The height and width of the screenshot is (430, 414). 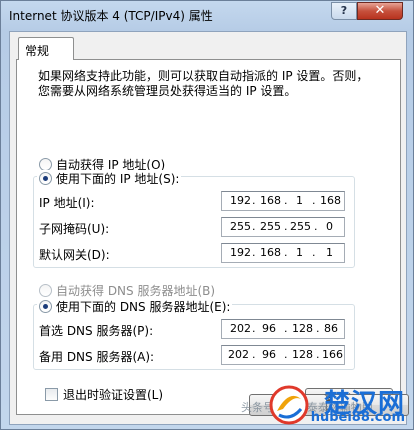 What do you see at coordinates (269, 354) in the screenshot?
I see `adns-octet-2: 96` at bounding box center [269, 354].